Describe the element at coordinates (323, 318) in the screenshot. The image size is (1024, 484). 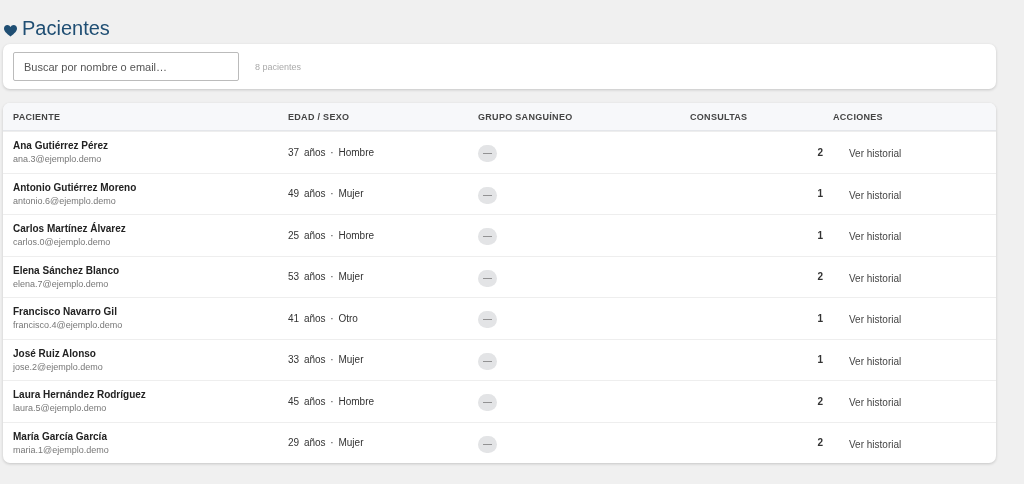
I see `age-sex: 41 años · Otro` at that location.